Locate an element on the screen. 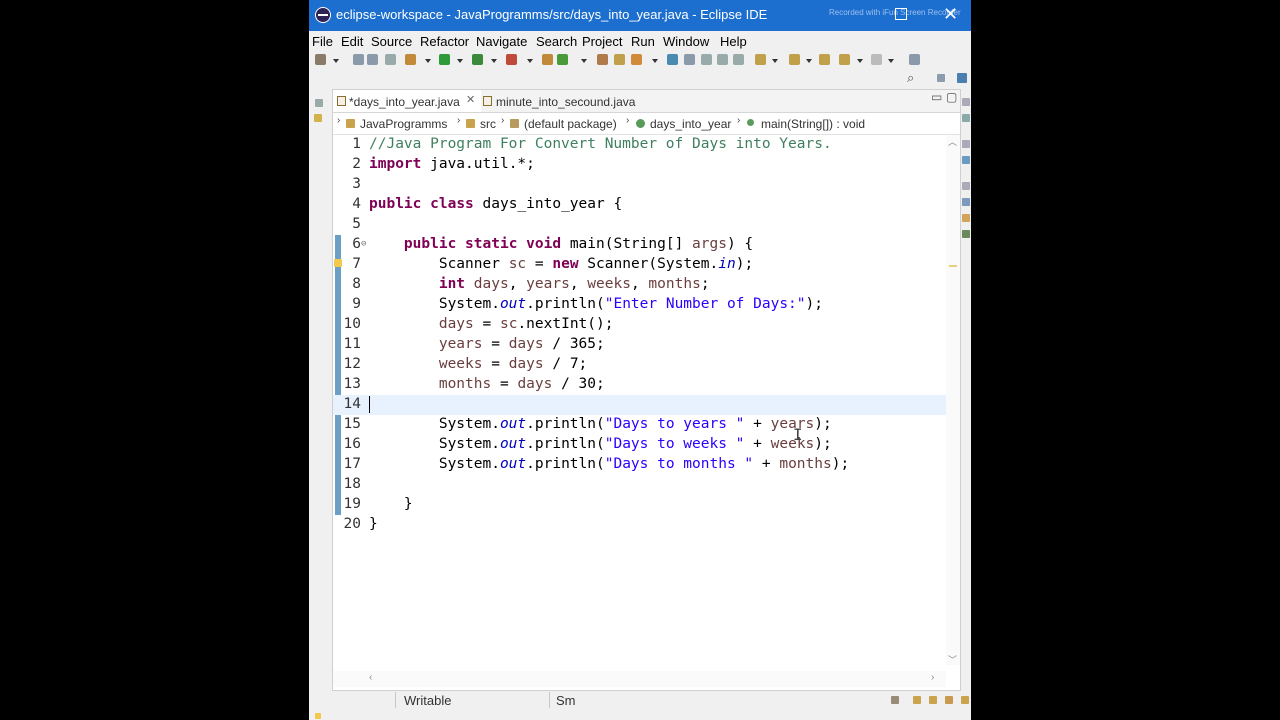 The width and height of the screenshot is (1280, 720). coverage-icon is located at coordinates (477, 59).